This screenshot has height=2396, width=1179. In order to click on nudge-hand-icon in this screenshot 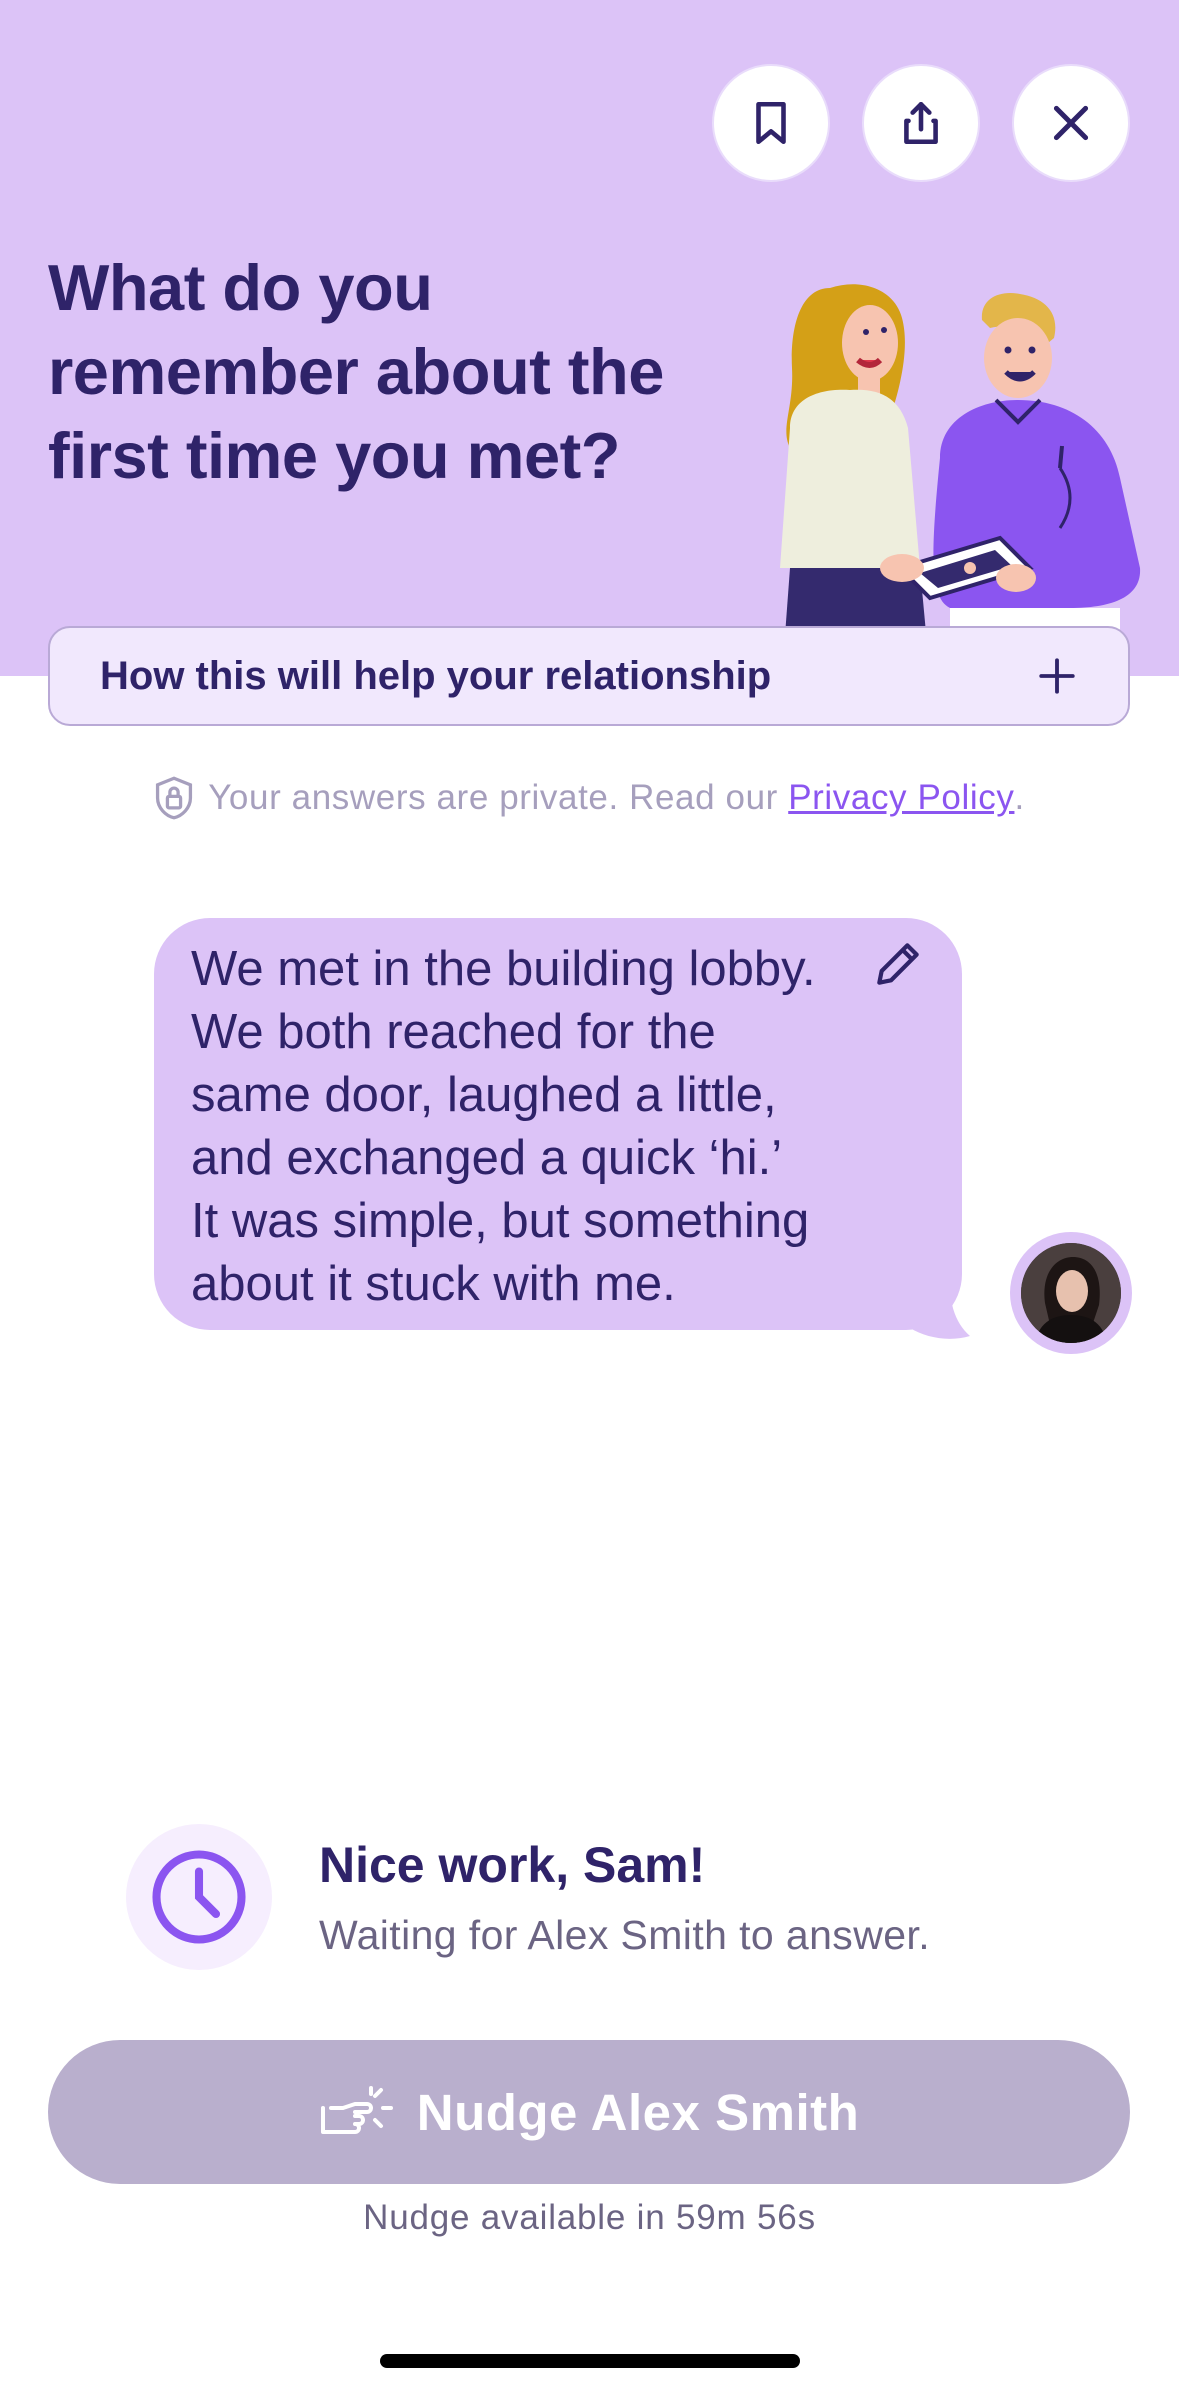, I will do `click(356, 2110)`.